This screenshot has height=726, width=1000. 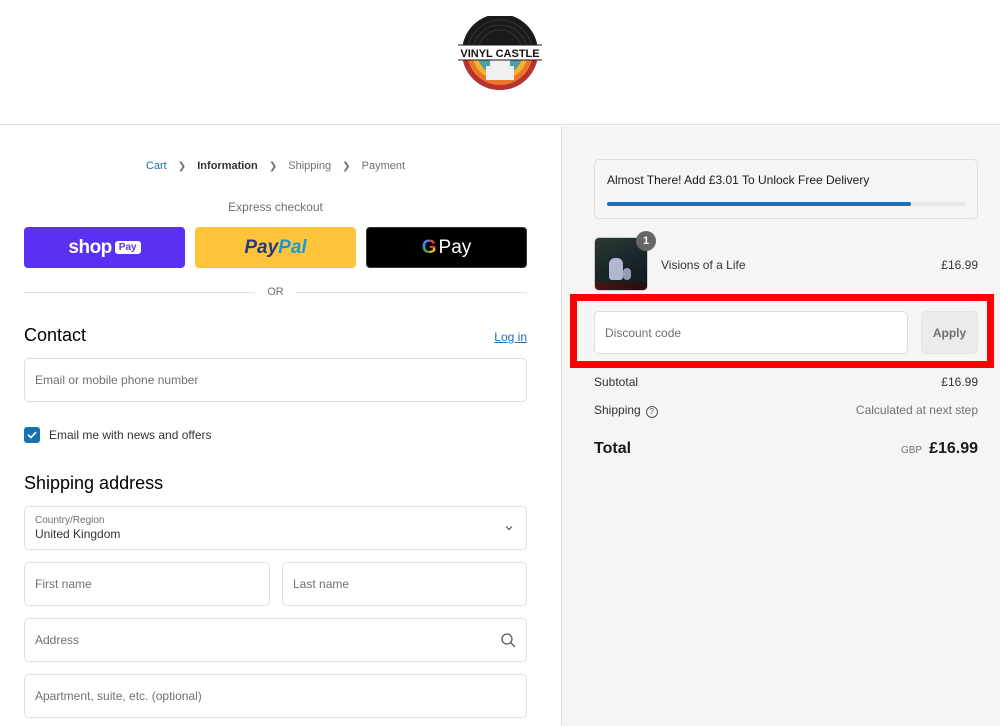 I want to click on newsletter-checkbox, so click(x=32, y=435).